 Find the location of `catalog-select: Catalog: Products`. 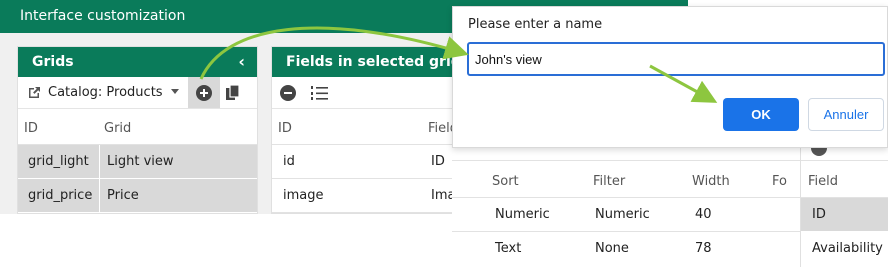

catalog-select: Catalog: Products is located at coordinates (105, 92).